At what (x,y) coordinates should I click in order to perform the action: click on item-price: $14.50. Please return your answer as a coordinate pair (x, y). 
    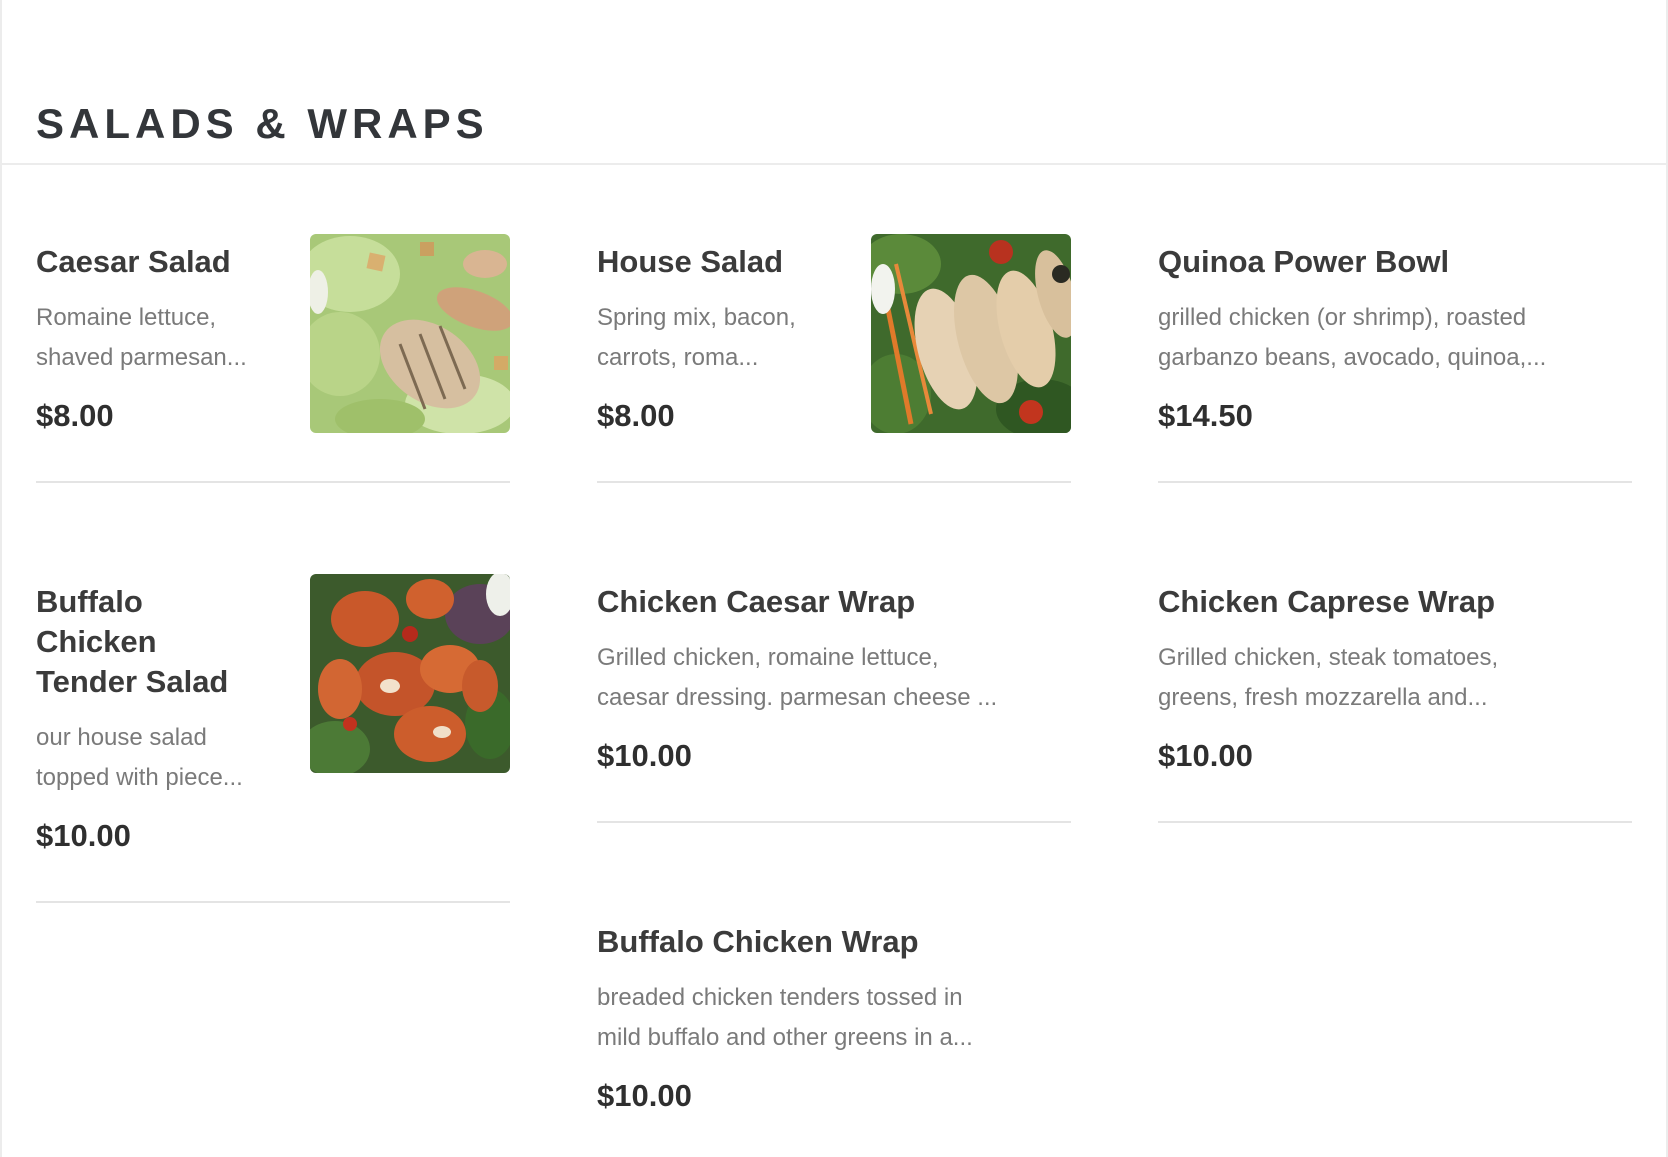
    Looking at the image, I should click on (1205, 415).